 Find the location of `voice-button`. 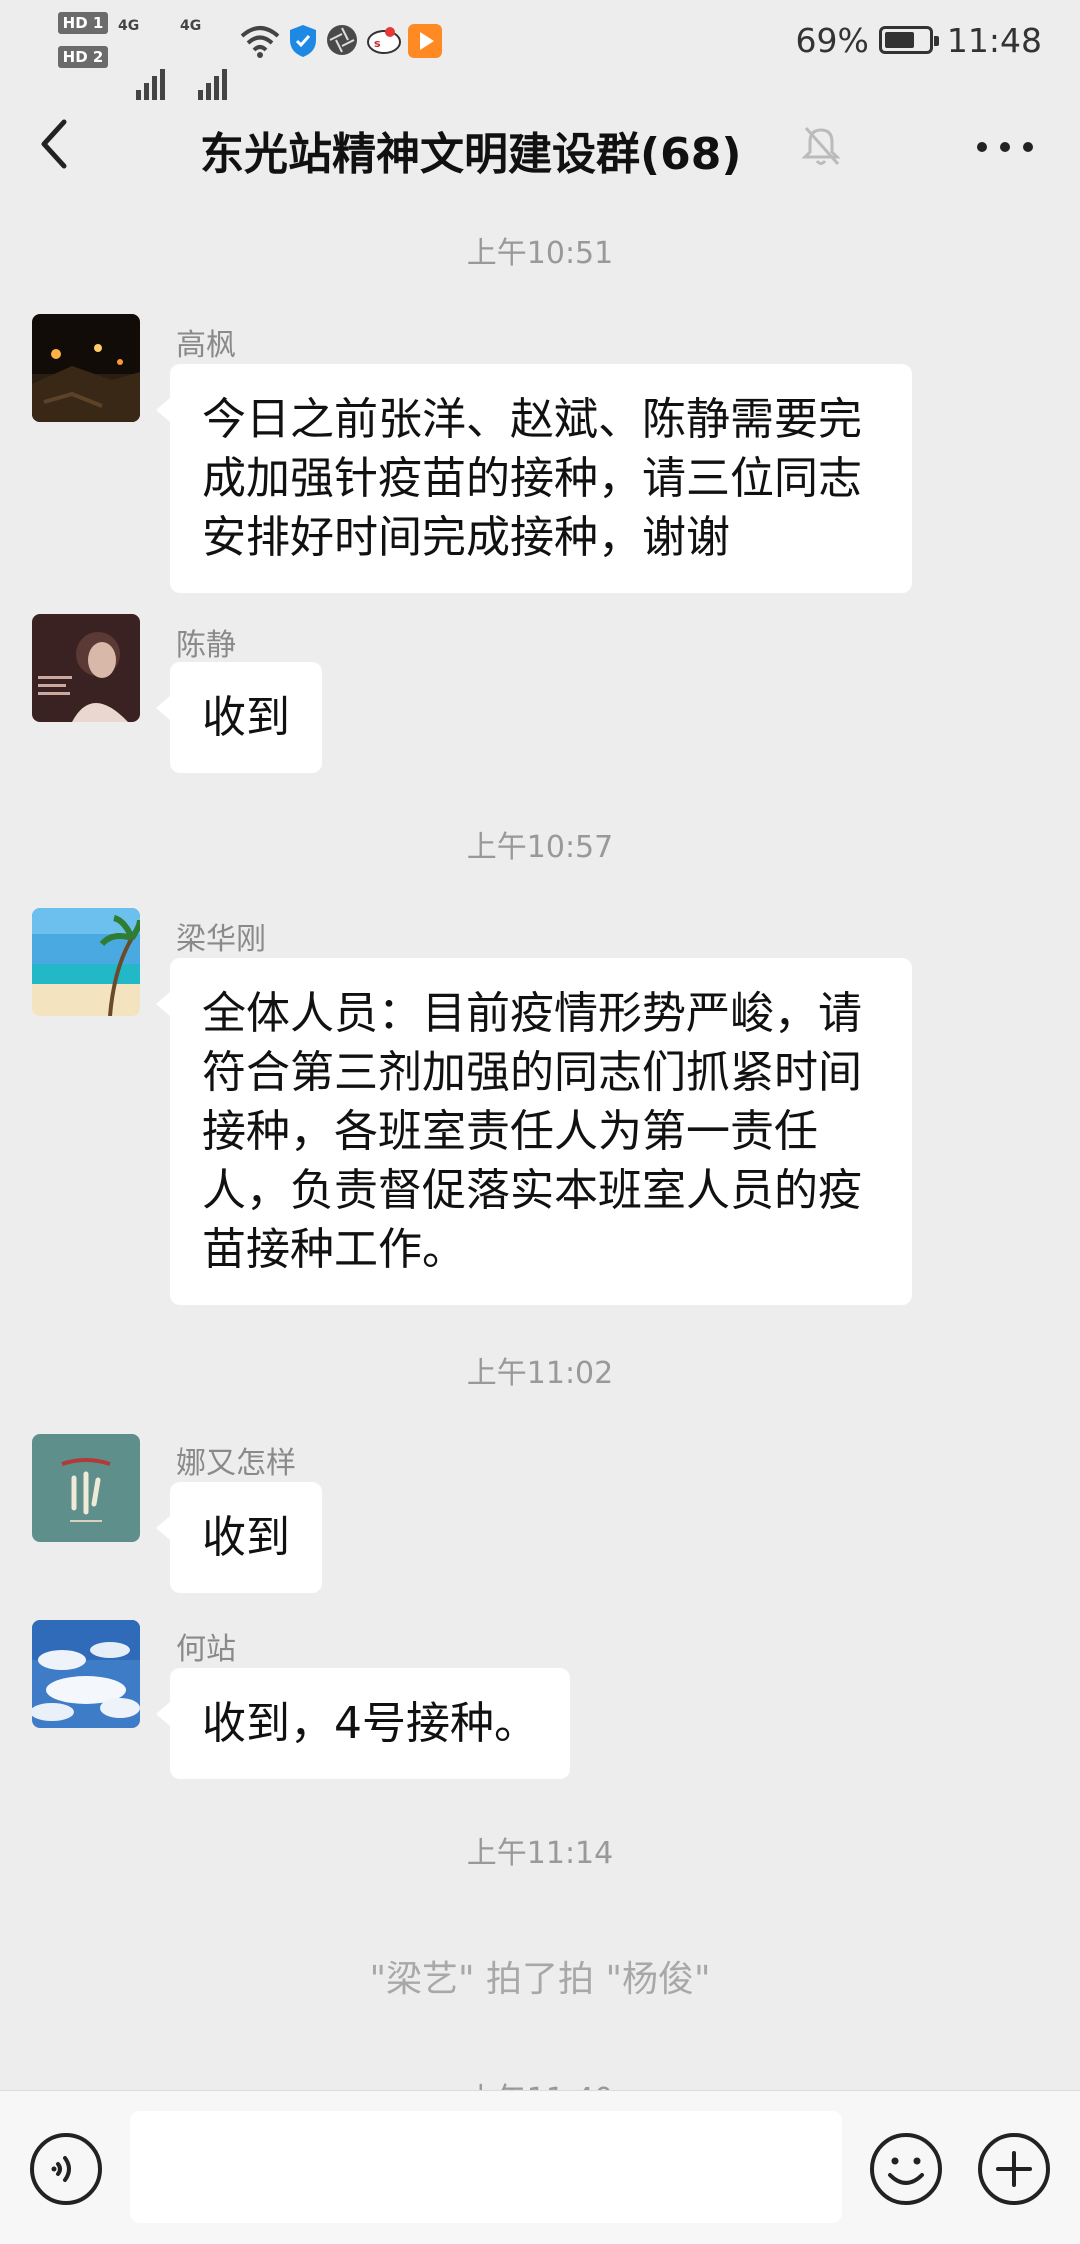

voice-button is located at coordinates (66, 2169).